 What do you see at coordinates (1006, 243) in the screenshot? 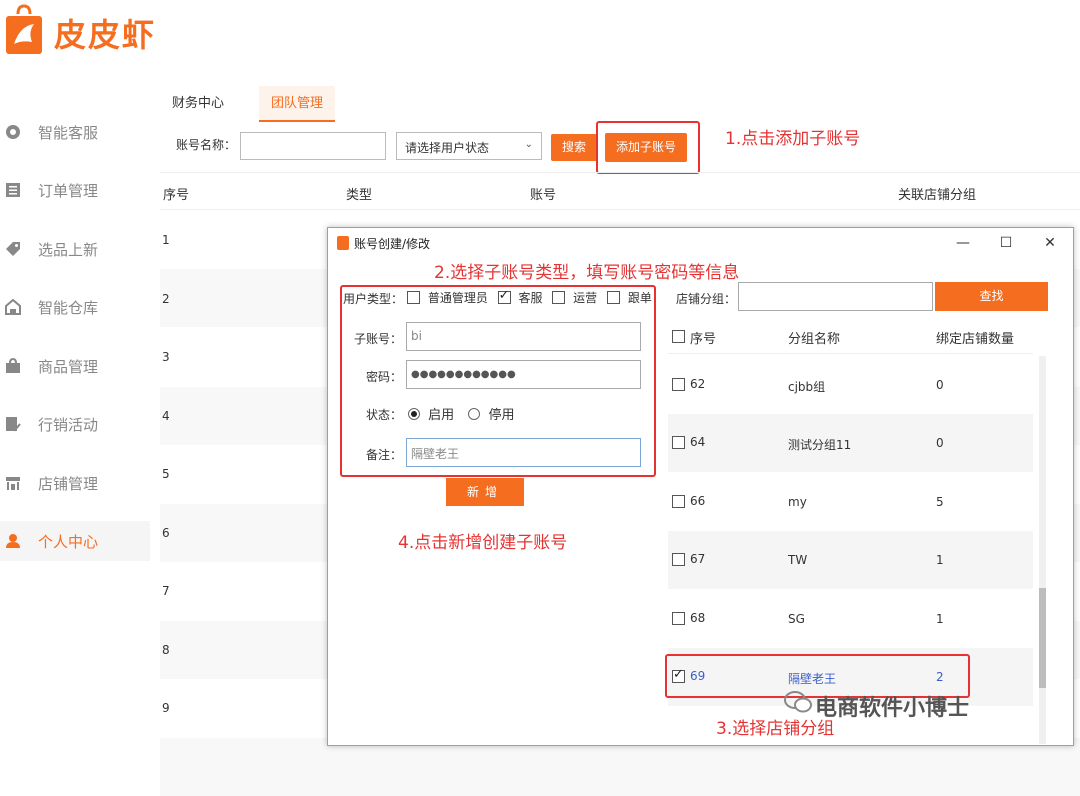
I see `maximize-button: ☐` at bounding box center [1006, 243].